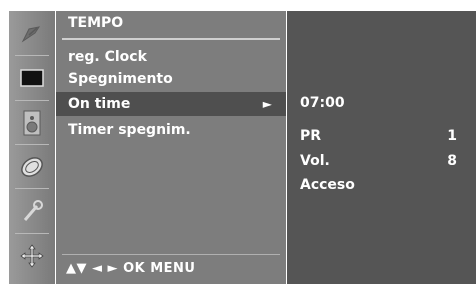 Image resolution: width=476 pixels, height=284 pixels. What do you see at coordinates (32, 210) in the screenshot?
I see `key-lock-icon` at bounding box center [32, 210].